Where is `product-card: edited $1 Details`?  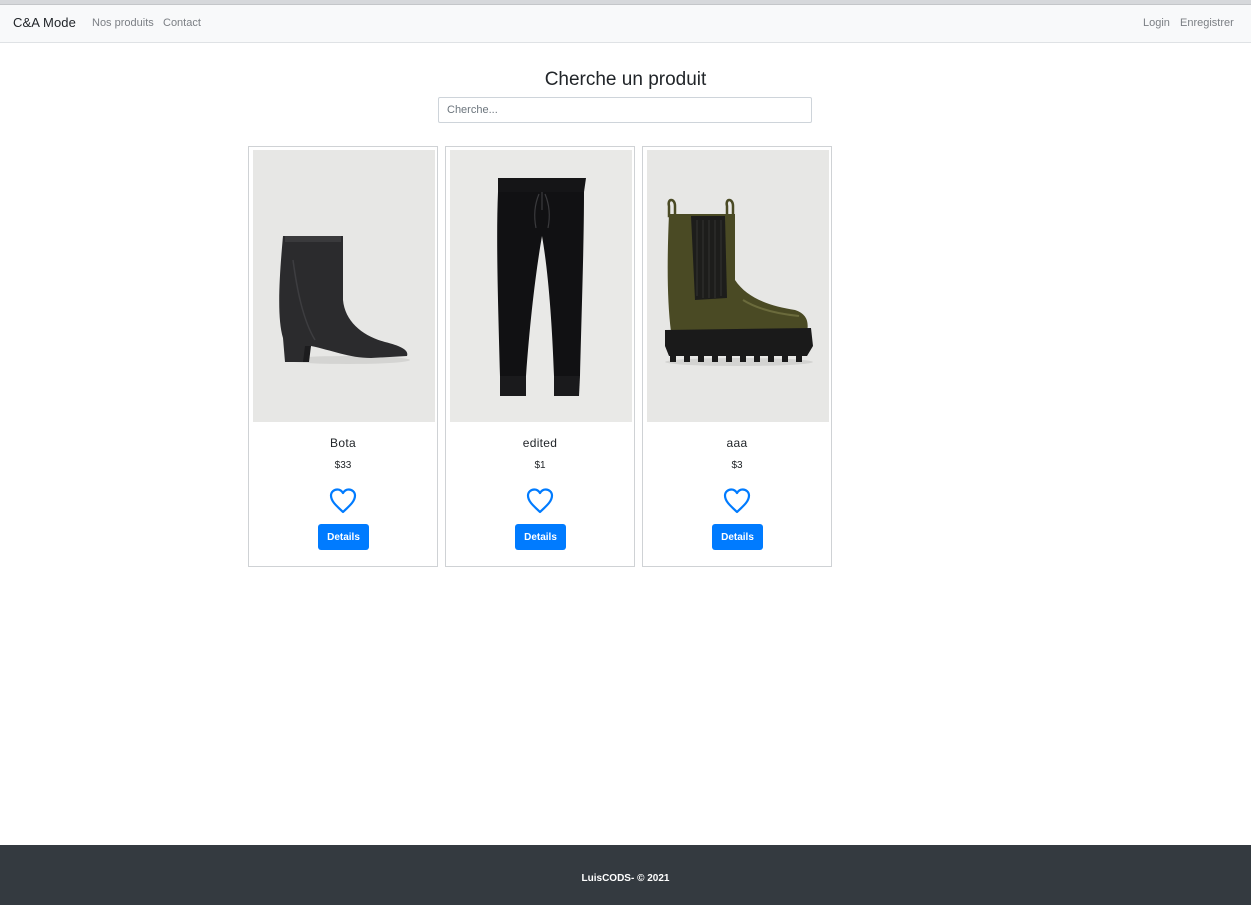
product-card: edited $1 Details is located at coordinates (540, 356).